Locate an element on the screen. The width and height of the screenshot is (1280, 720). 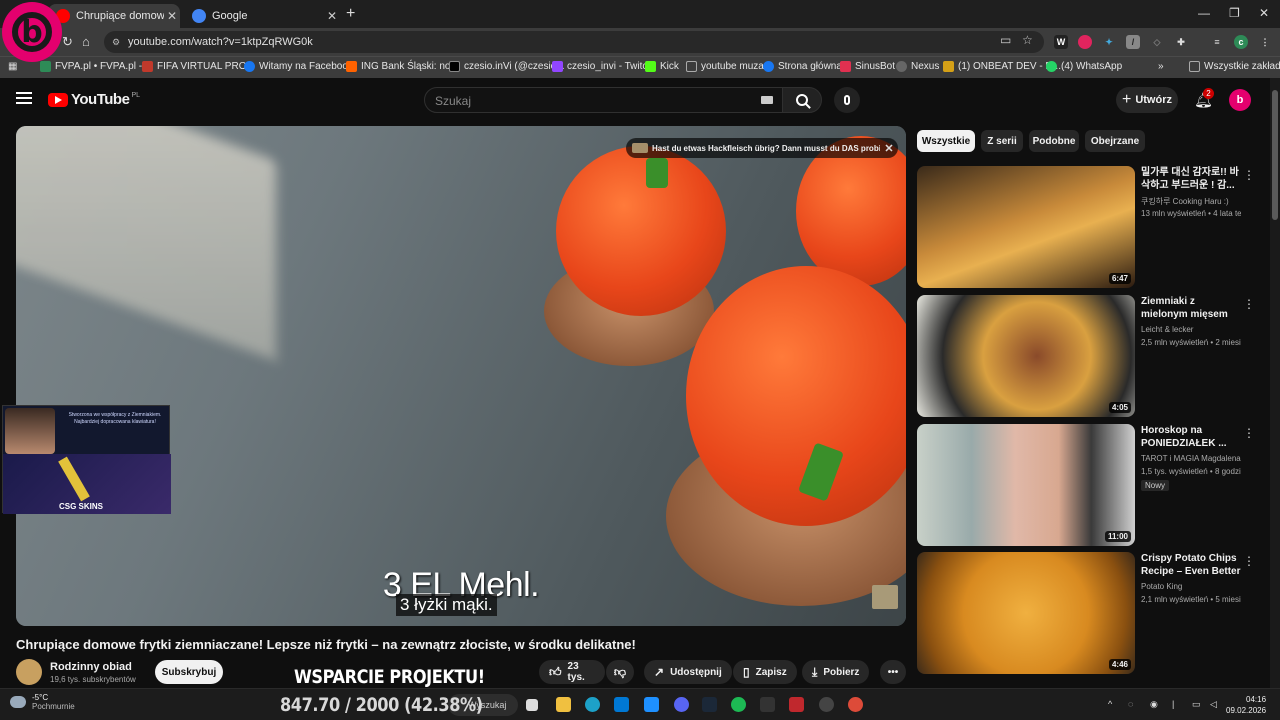
voice-search-button is located at coordinates (847, 100).